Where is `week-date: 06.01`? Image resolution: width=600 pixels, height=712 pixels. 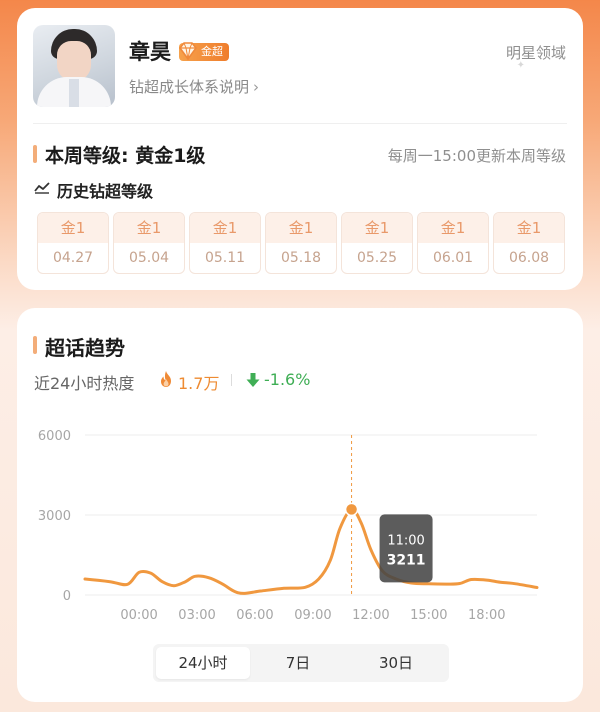
week-date: 06.01 is located at coordinates (453, 258).